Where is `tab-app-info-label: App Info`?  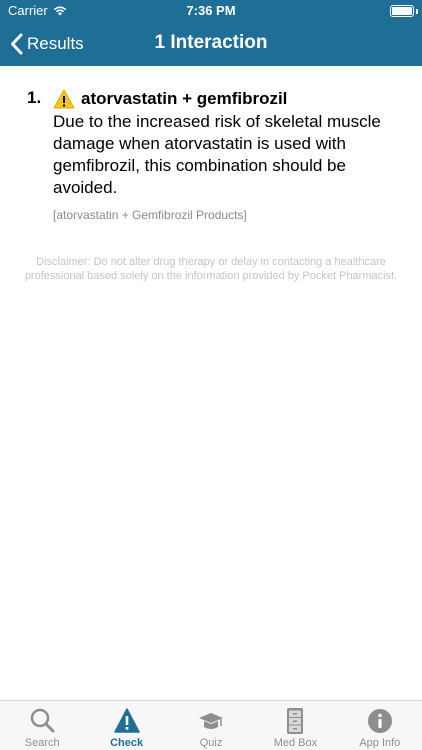
tab-app-info-label: App Info is located at coordinates (380, 743).